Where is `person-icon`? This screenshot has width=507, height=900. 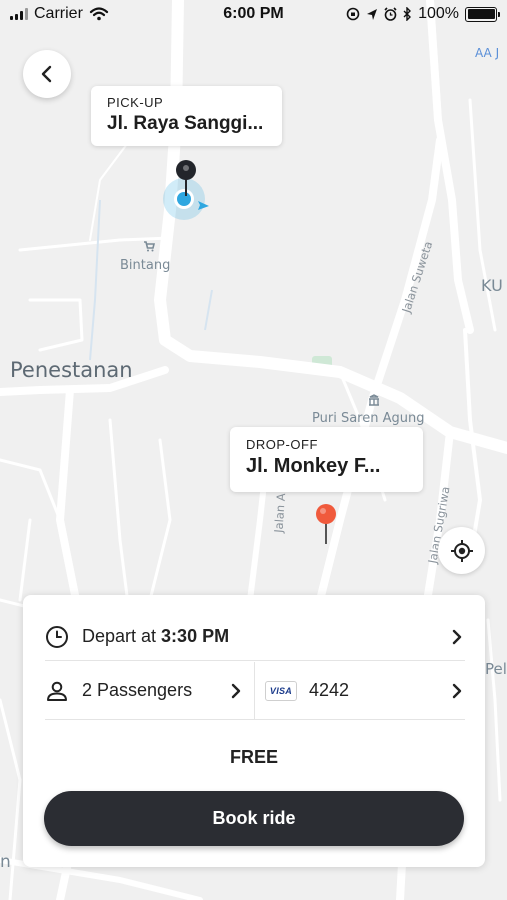
person-icon is located at coordinates (57, 691).